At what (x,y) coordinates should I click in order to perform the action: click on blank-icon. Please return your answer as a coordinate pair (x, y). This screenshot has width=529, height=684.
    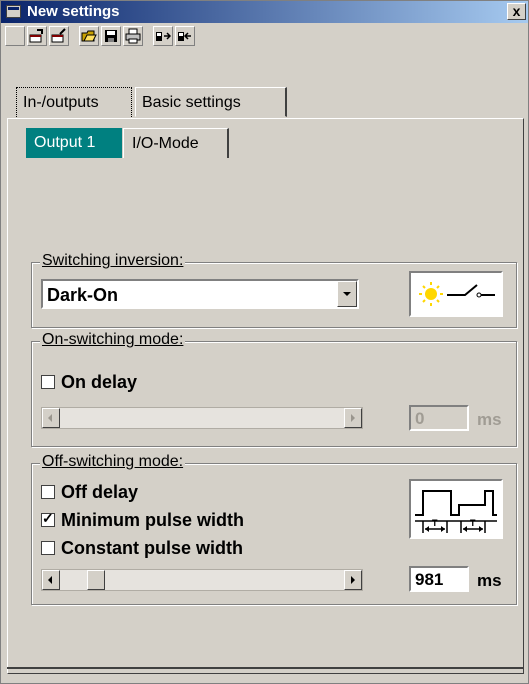
    Looking at the image, I should click on (15, 36).